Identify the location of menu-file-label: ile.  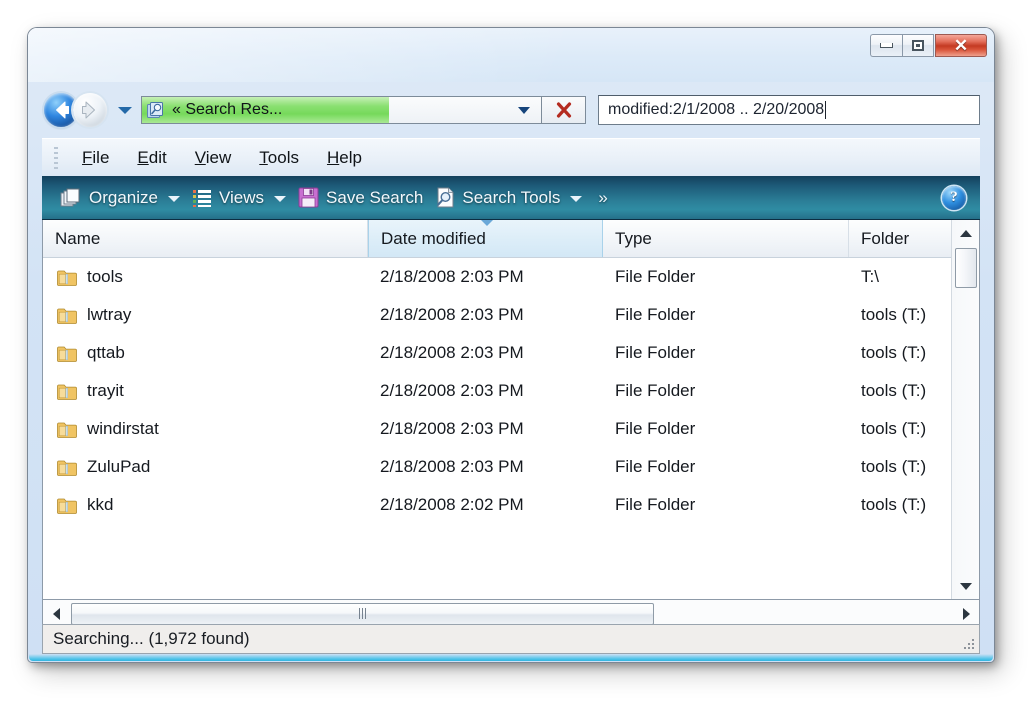
(101, 157).